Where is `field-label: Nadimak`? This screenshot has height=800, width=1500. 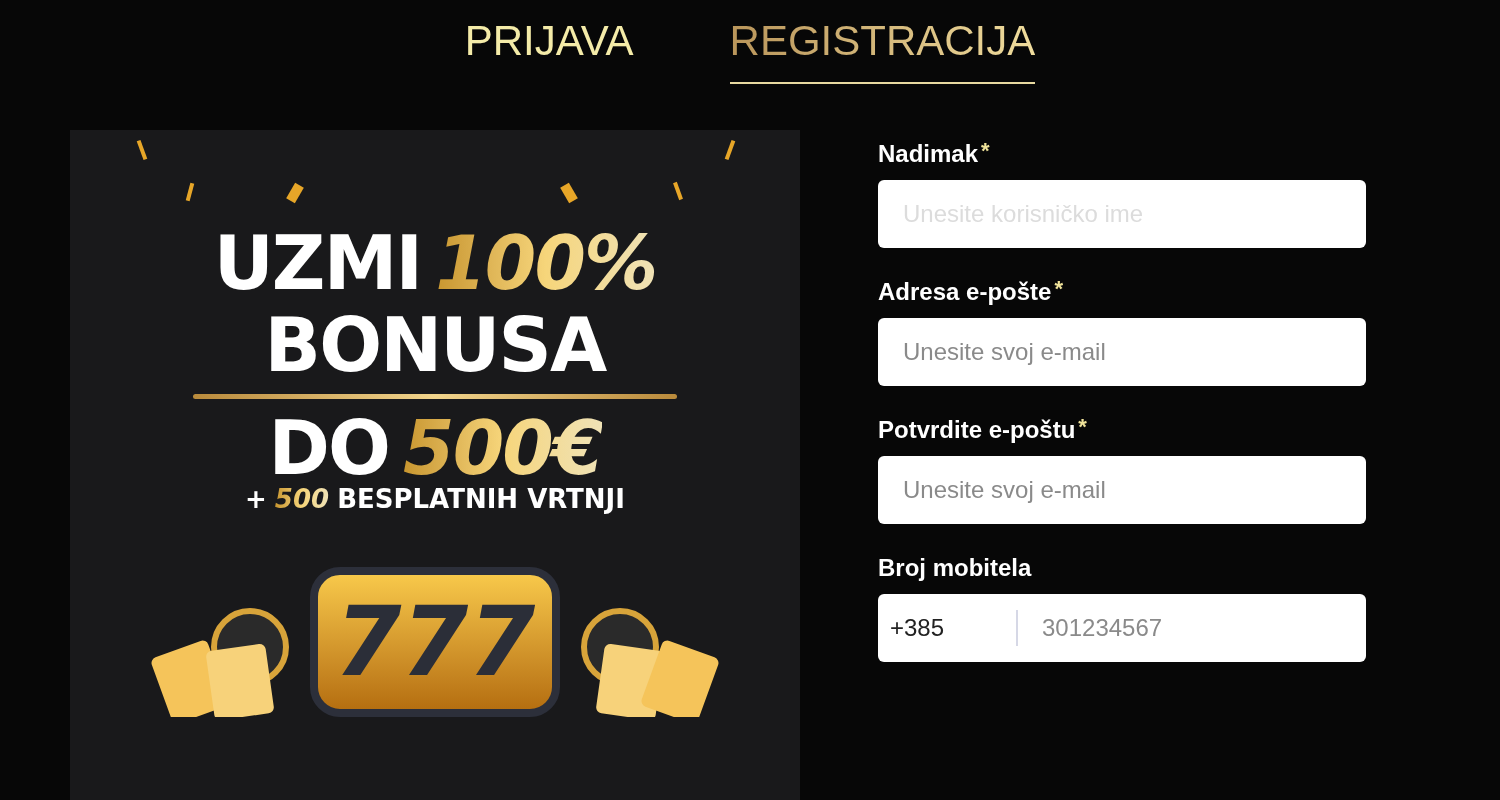 field-label: Nadimak is located at coordinates (928, 154).